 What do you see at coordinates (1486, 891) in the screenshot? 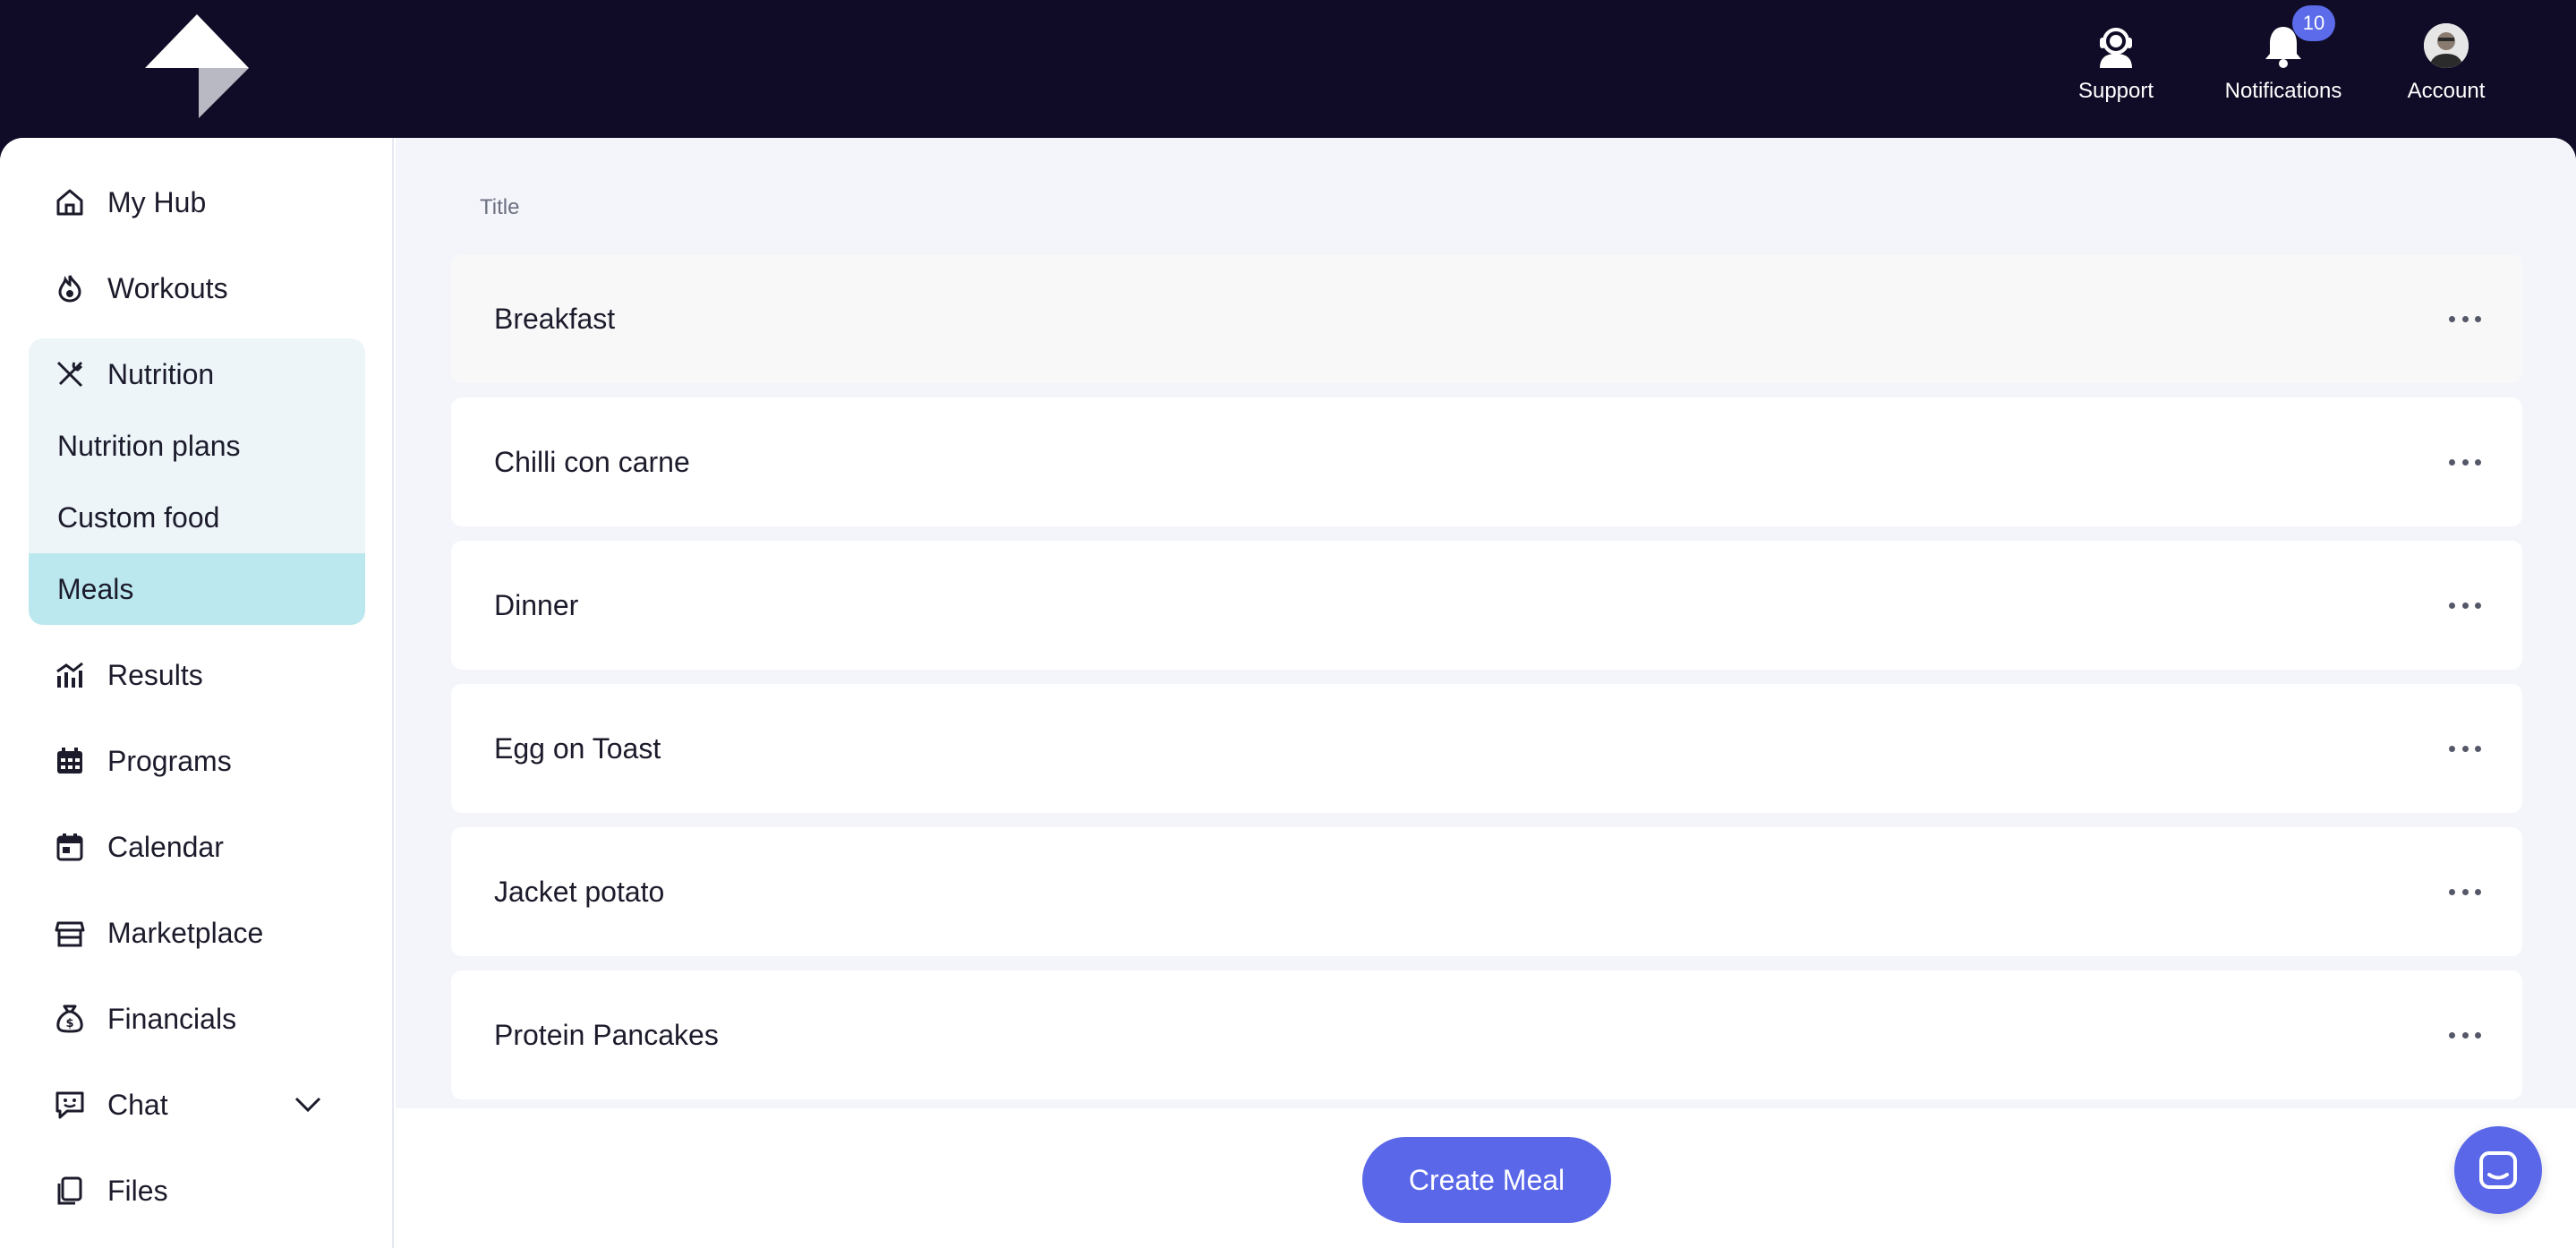
I see `table-row: Jacket potato` at bounding box center [1486, 891].